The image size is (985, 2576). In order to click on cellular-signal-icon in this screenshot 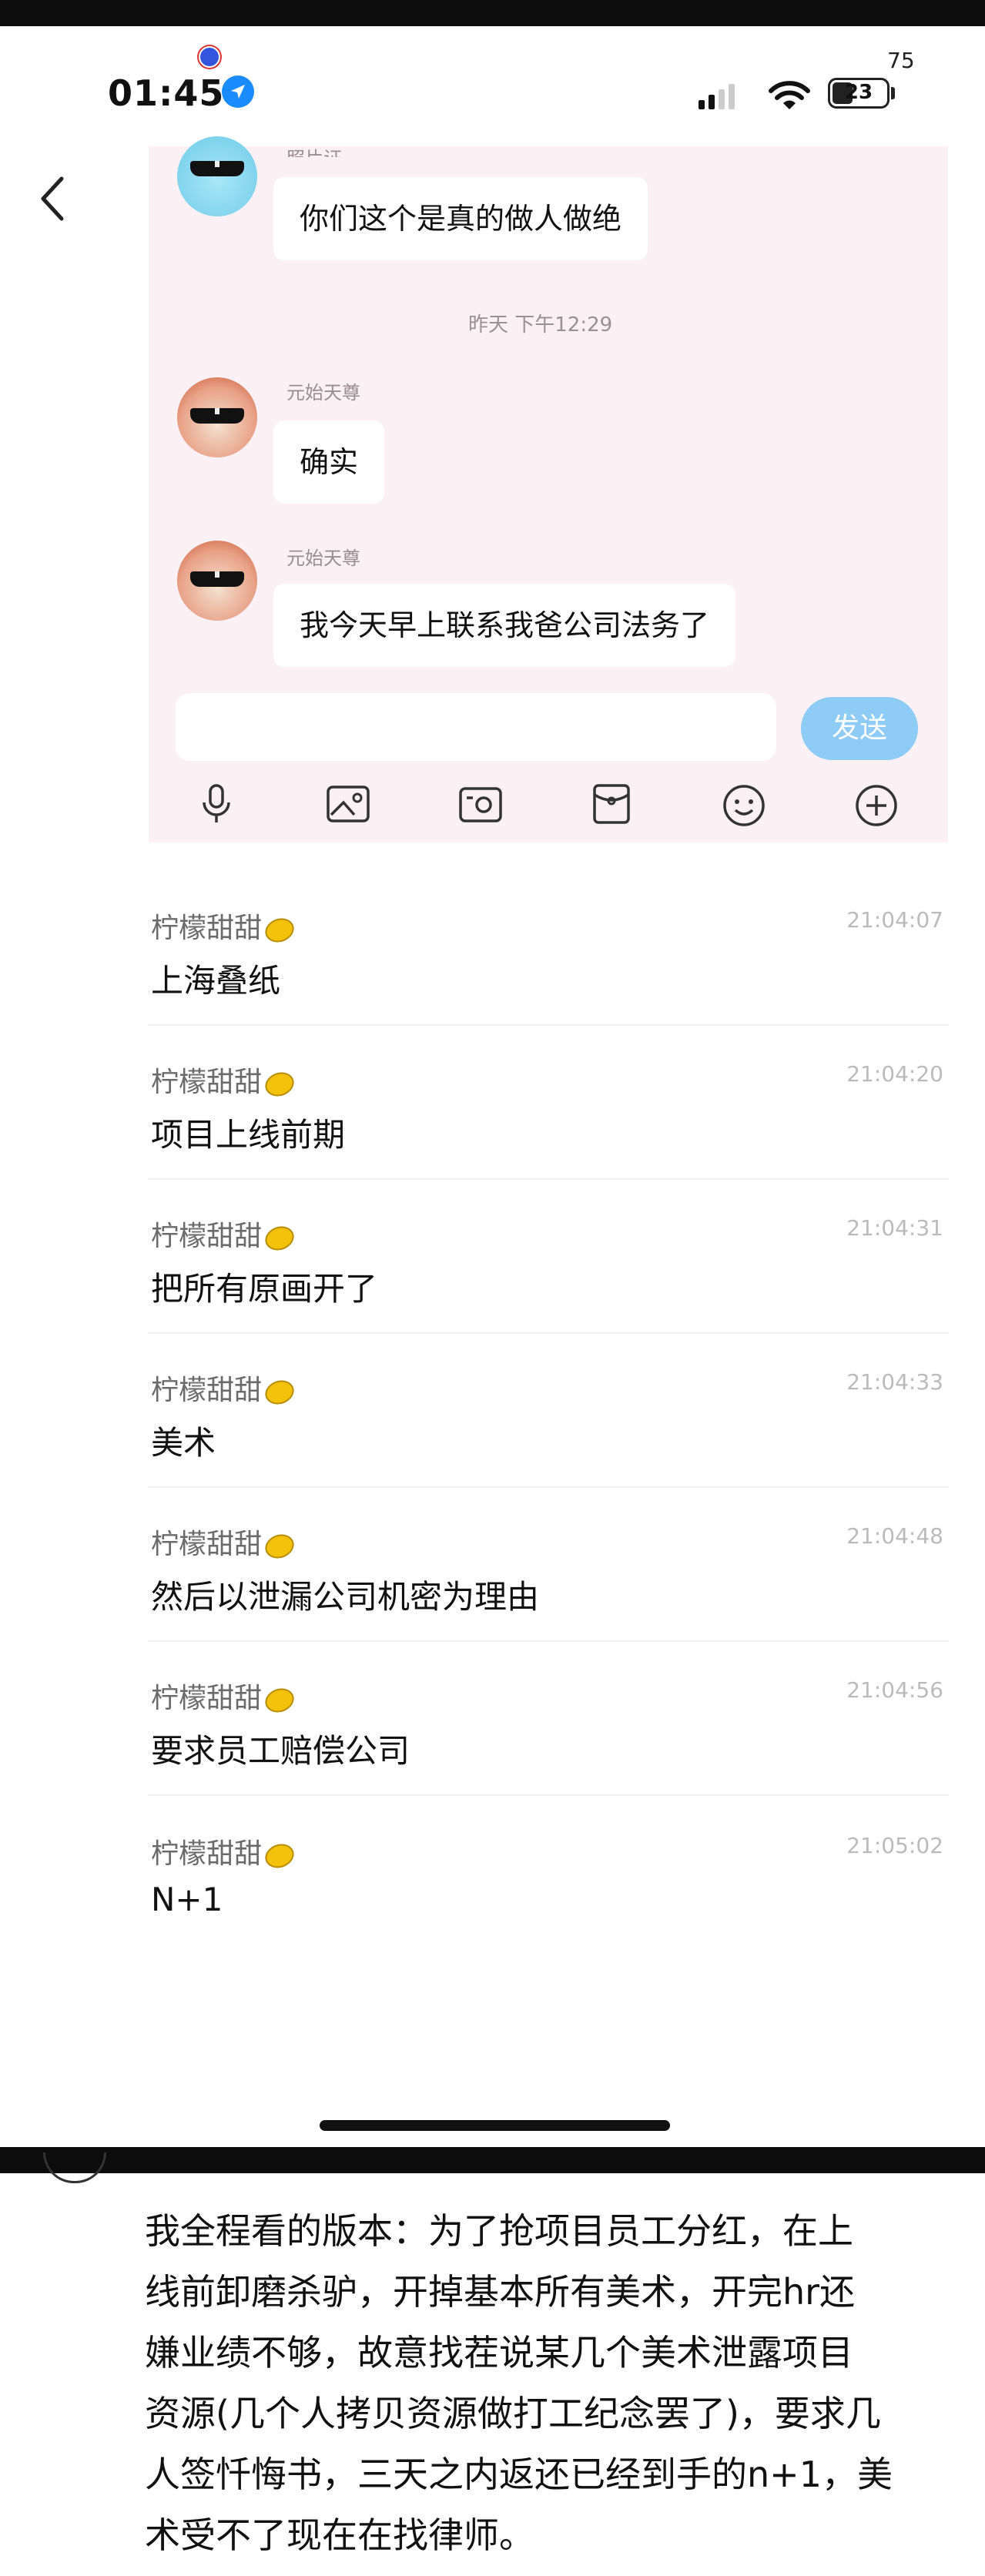, I will do `click(717, 96)`.